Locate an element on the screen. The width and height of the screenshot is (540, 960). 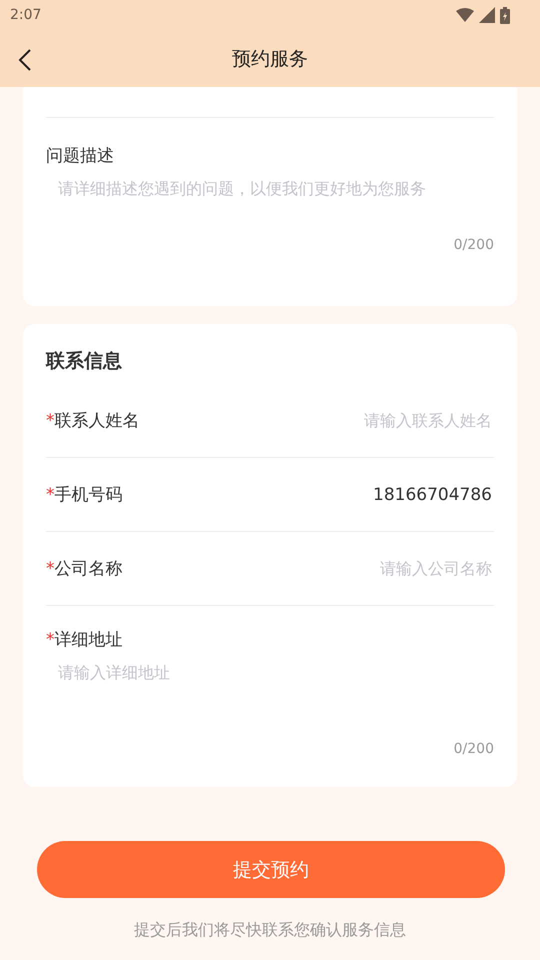
input-field: 请输入联系人姓名 is located at coordinates (382, 420).